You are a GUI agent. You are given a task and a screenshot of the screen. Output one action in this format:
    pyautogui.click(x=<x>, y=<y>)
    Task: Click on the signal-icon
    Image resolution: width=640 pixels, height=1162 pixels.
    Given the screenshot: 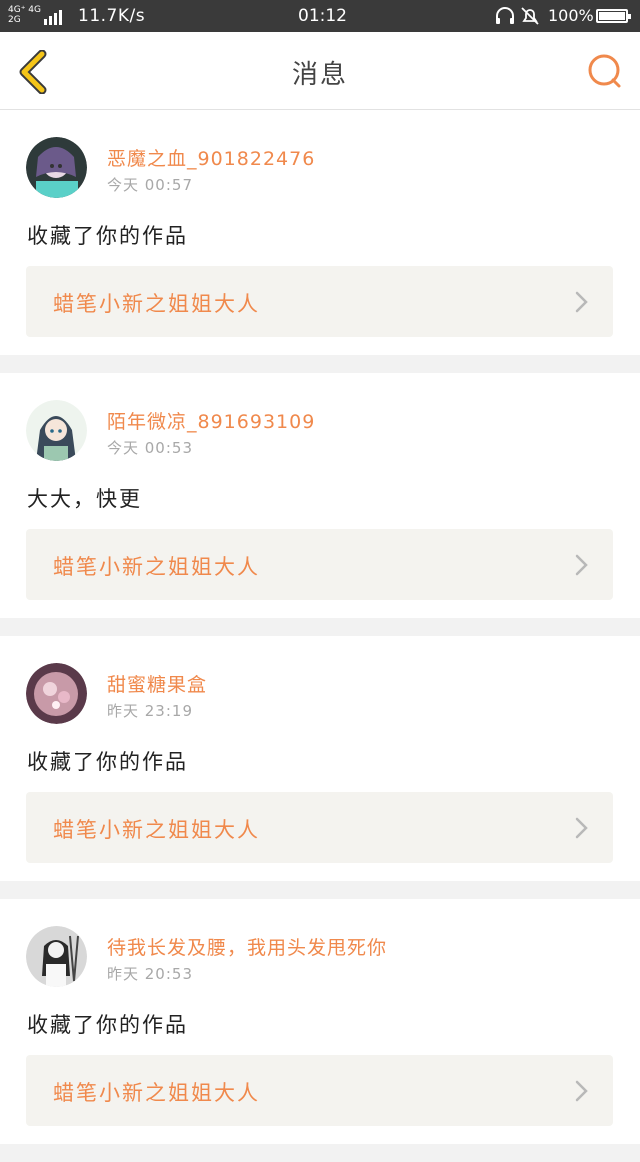 What is the action you would take?
    pyautogui.click(x=53, y=17)
    